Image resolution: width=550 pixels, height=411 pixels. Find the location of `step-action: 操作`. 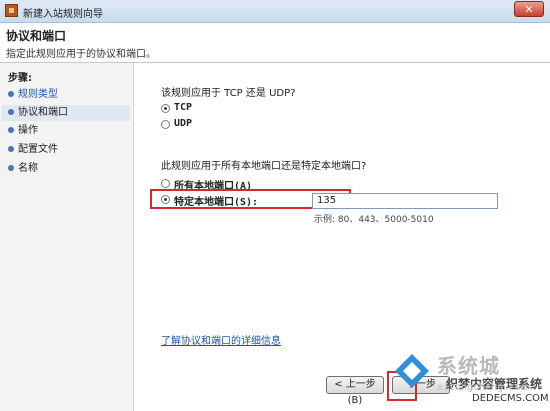

step-action: 操作 is located at coordinates (23, 131).